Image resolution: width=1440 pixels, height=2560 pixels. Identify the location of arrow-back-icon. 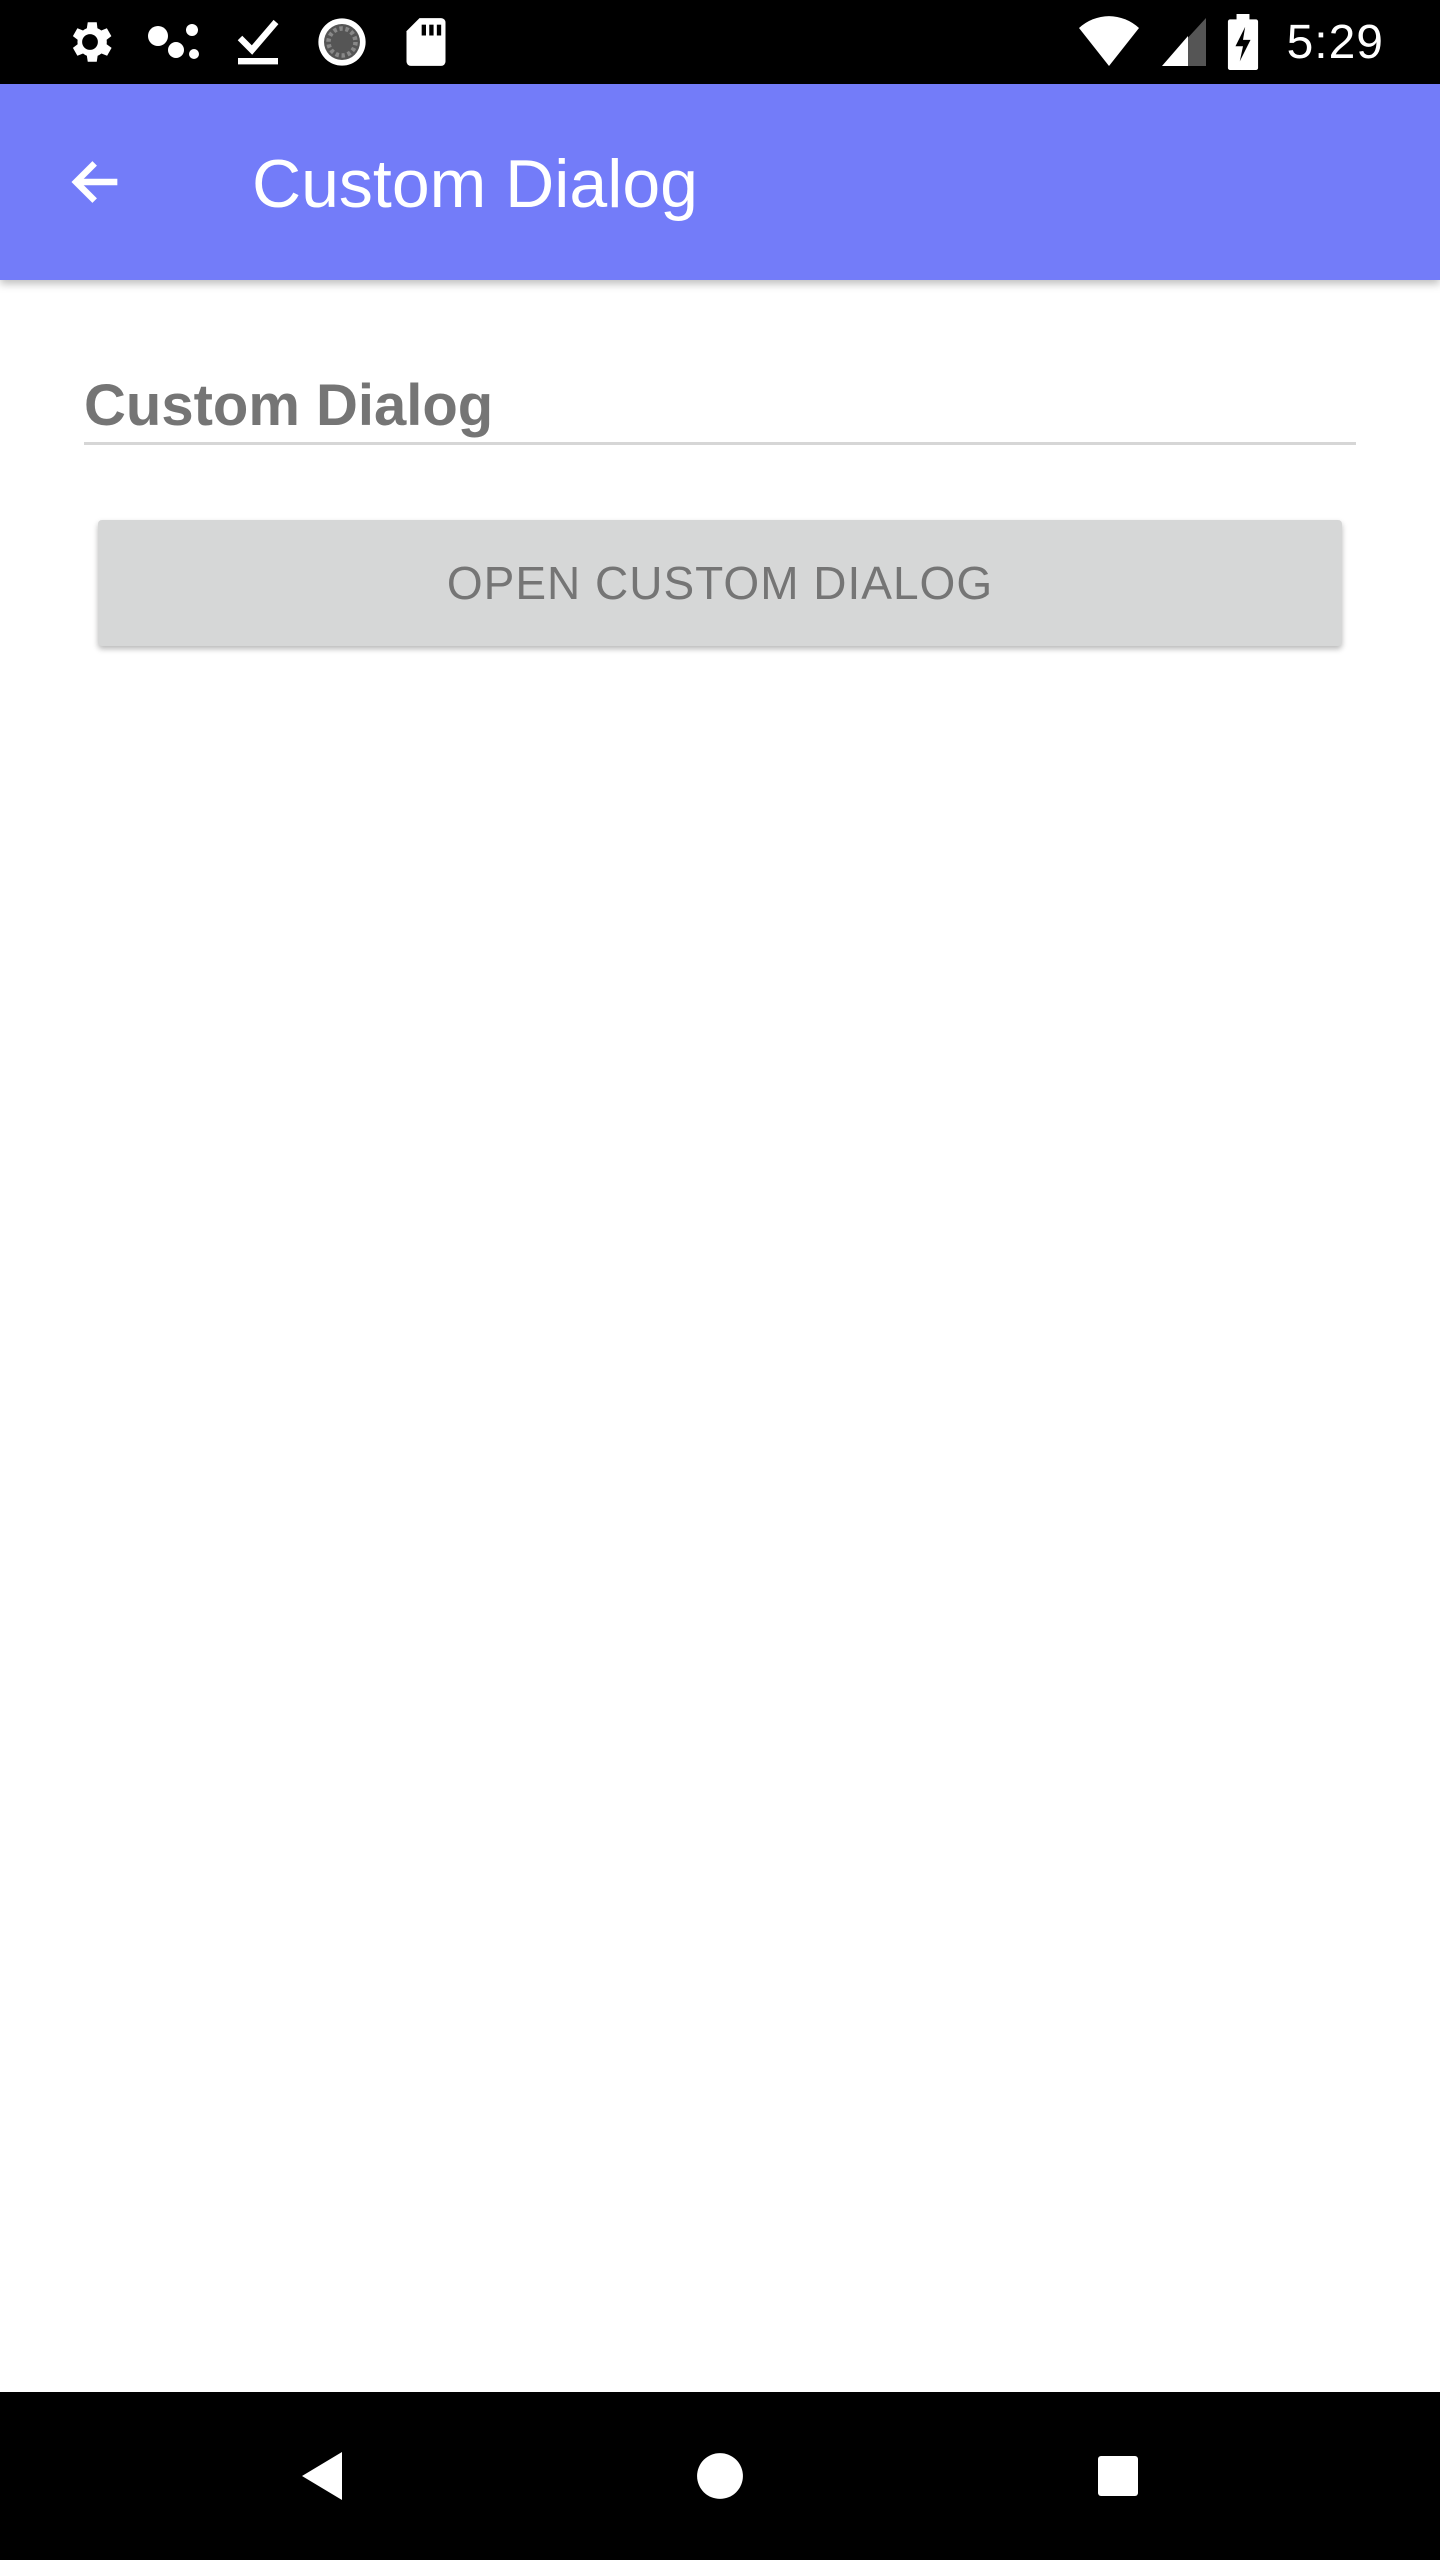
(94, 182).